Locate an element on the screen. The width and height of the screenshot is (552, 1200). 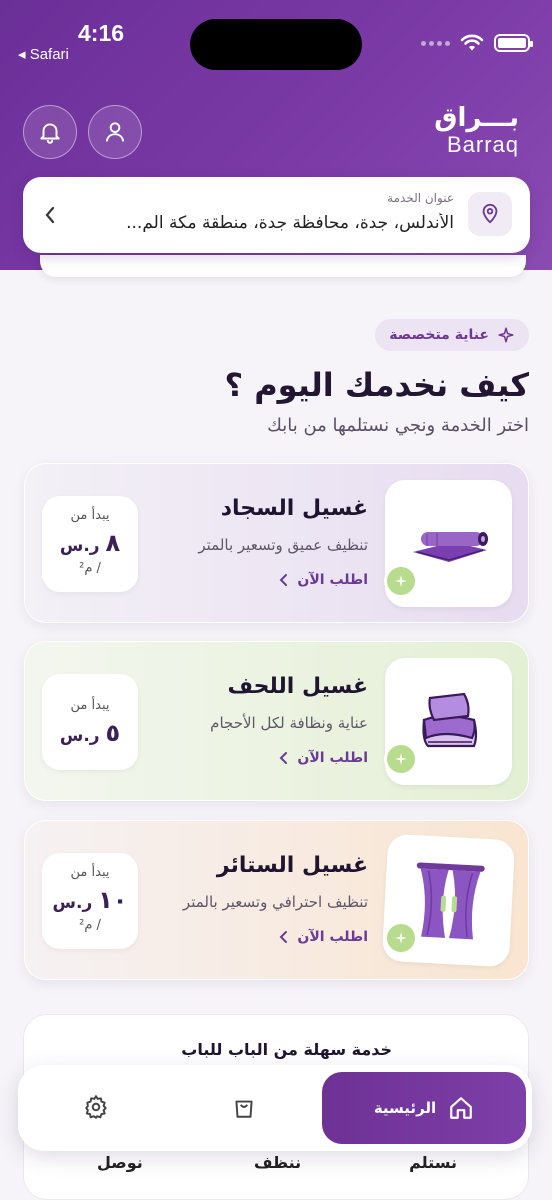
price-amount: ٨ ر.س is located at coordinates (90, 543).